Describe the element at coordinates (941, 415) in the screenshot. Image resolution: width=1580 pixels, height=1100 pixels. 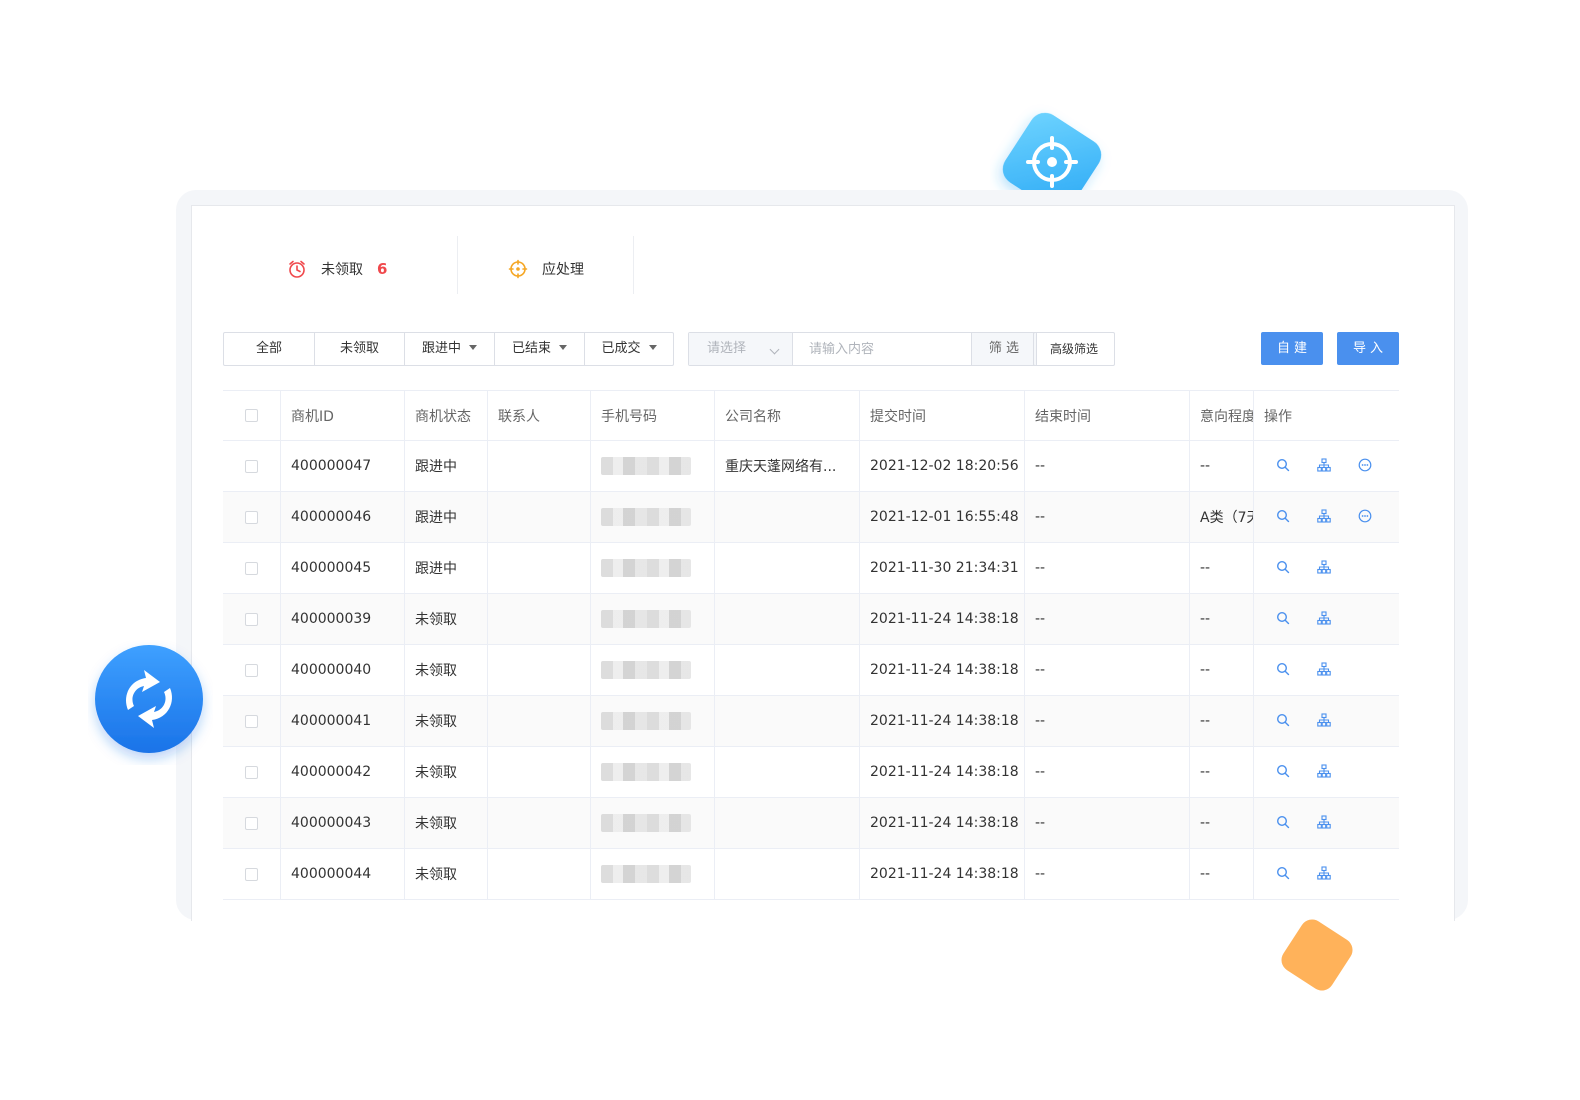
I see `header-submitted: 提交时间` at that location.